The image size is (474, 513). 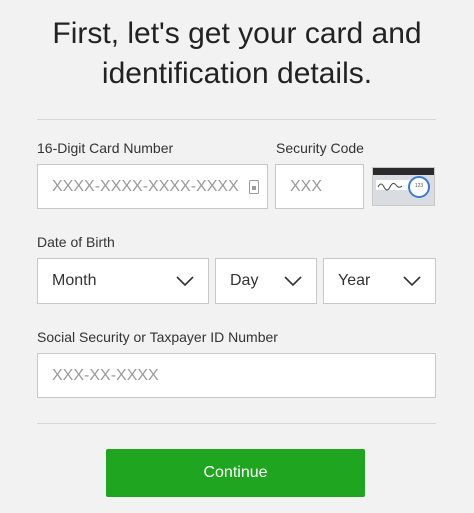 I want to click on ssn-placeholder: XXX-XX-XXXX, so click(x=105, y=375).